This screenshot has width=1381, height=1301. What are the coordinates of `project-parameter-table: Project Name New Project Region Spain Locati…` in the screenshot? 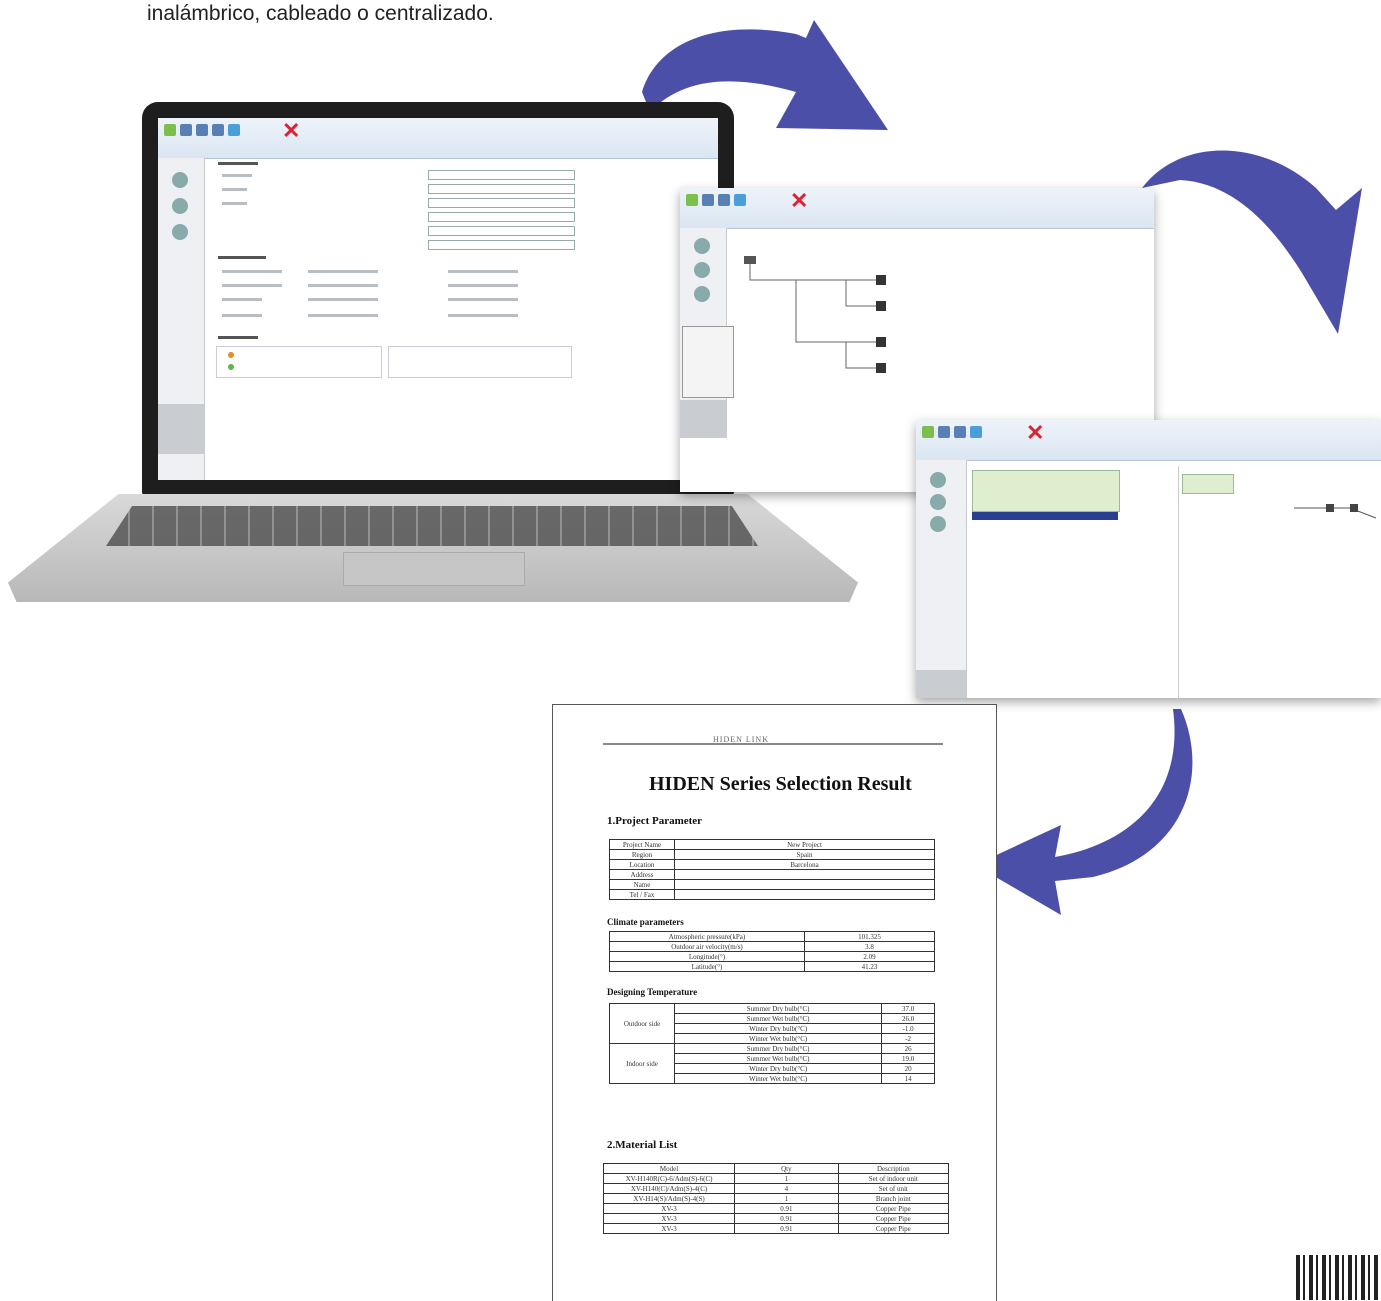 It's located at (772, 869).